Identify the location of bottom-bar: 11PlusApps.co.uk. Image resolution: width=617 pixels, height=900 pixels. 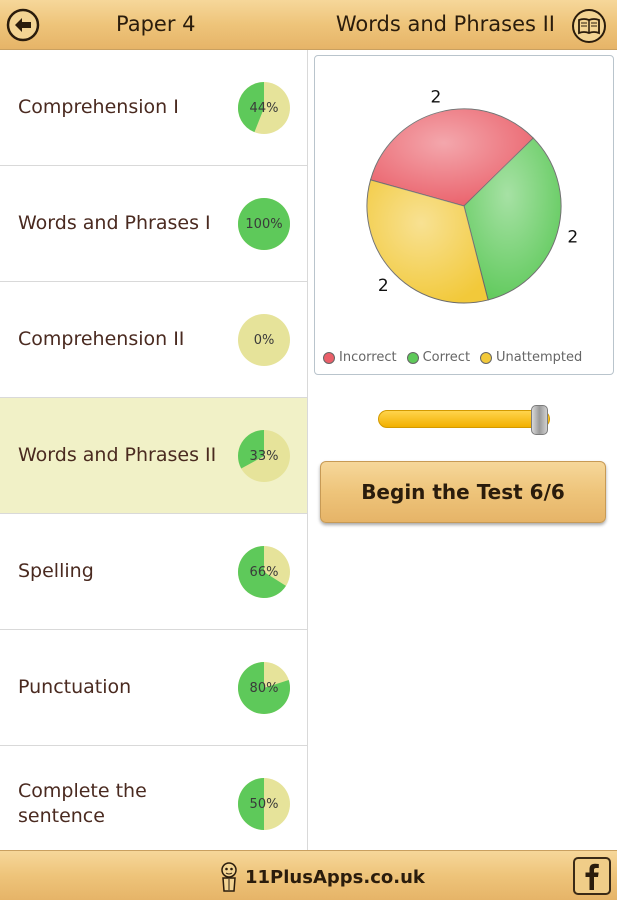
(308, 875).